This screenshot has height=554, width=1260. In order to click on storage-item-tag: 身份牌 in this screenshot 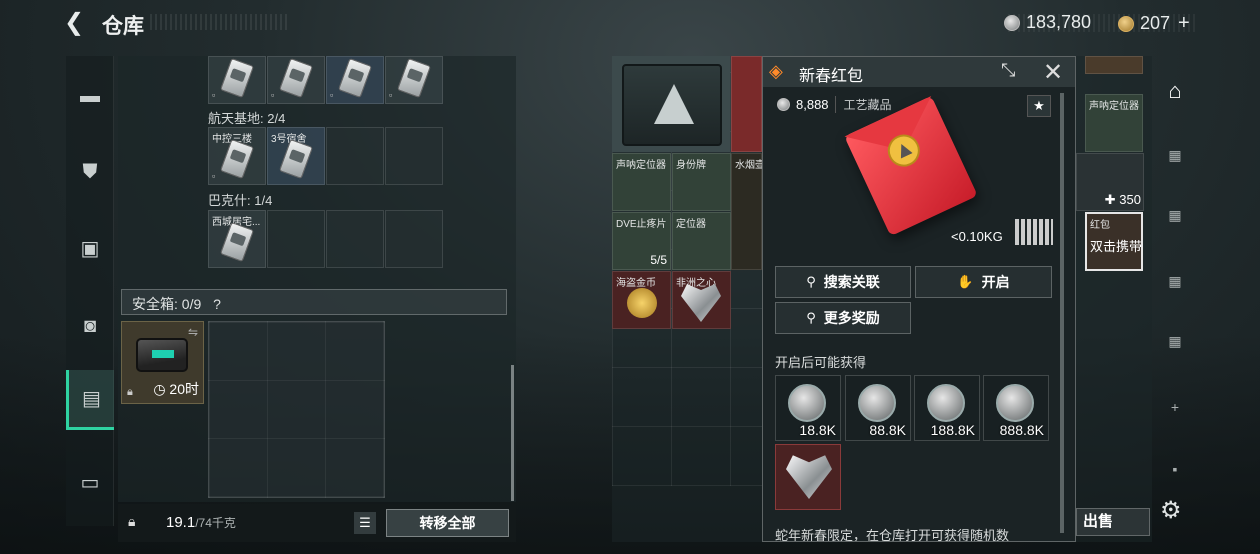, I will do `click(701, 182)`.